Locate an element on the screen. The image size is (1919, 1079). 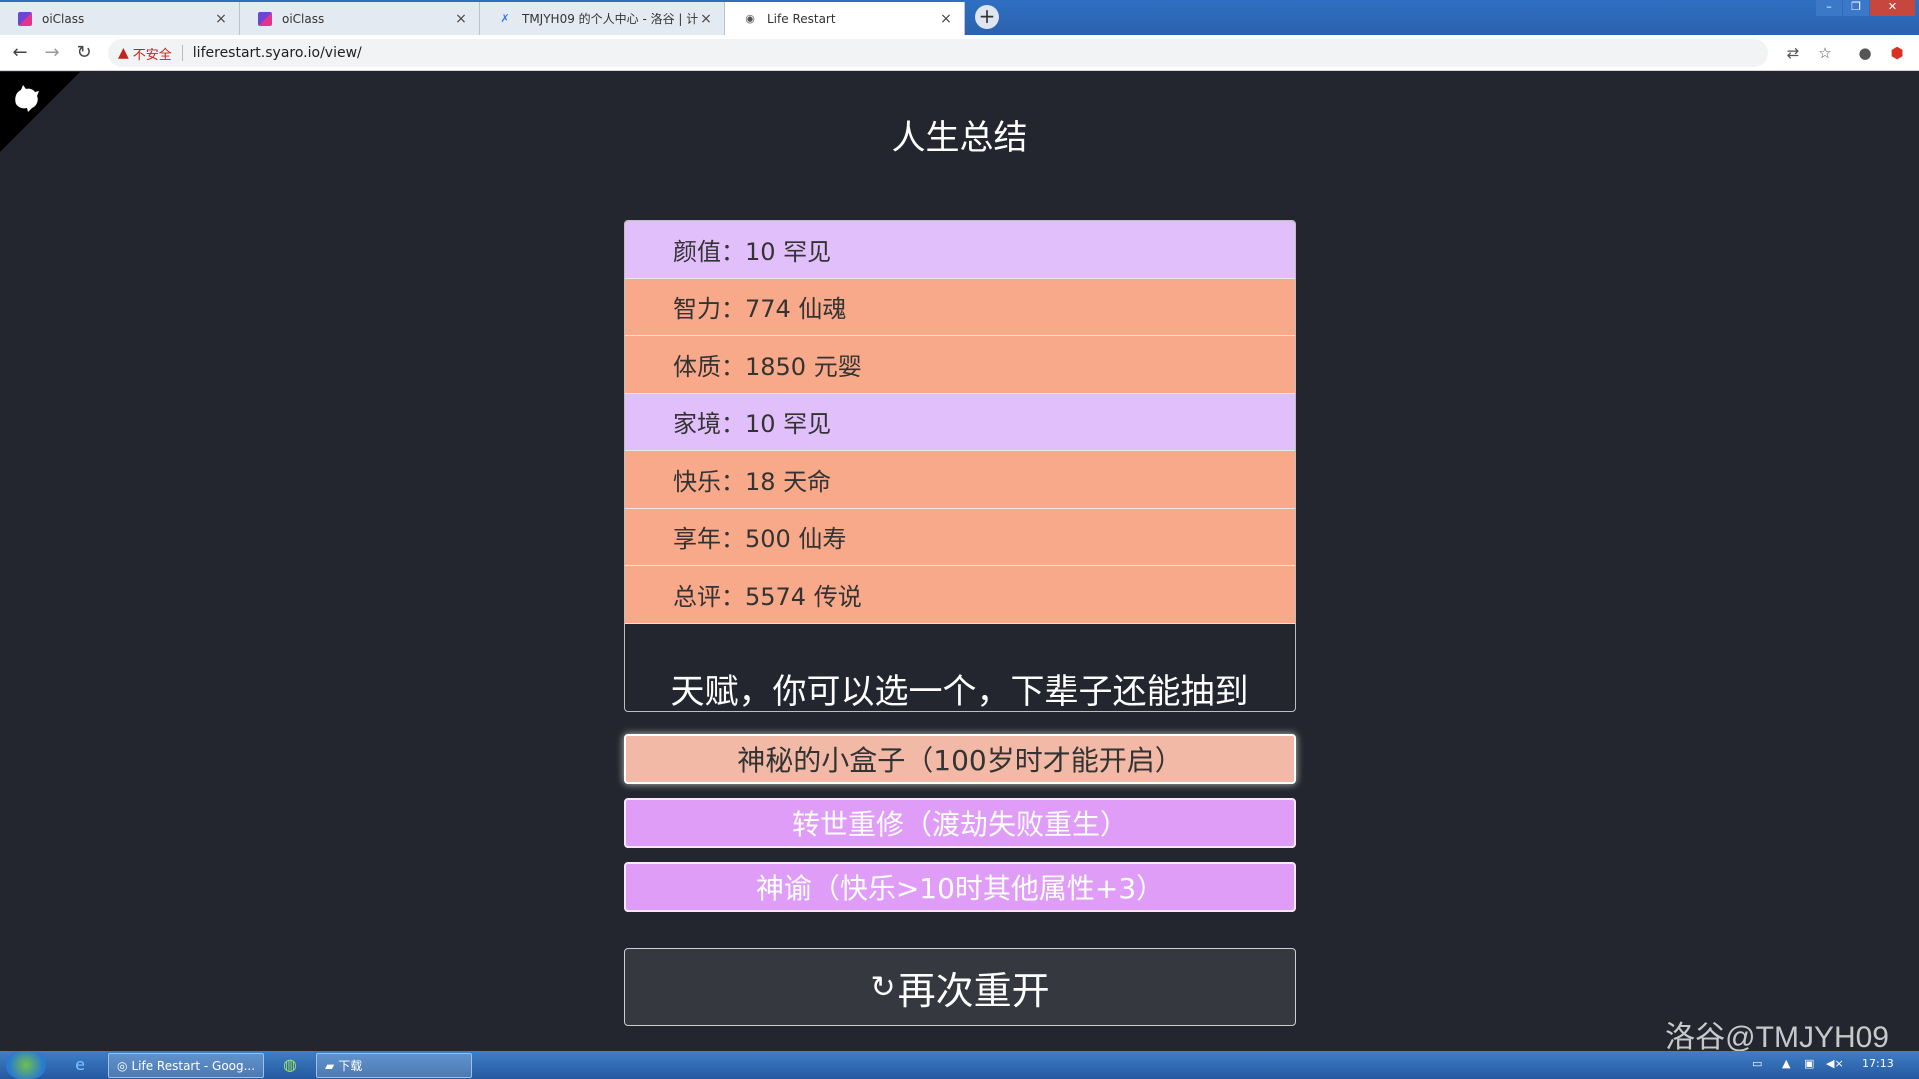
star-icon: ☆ is located at coordinates (1825, 53).